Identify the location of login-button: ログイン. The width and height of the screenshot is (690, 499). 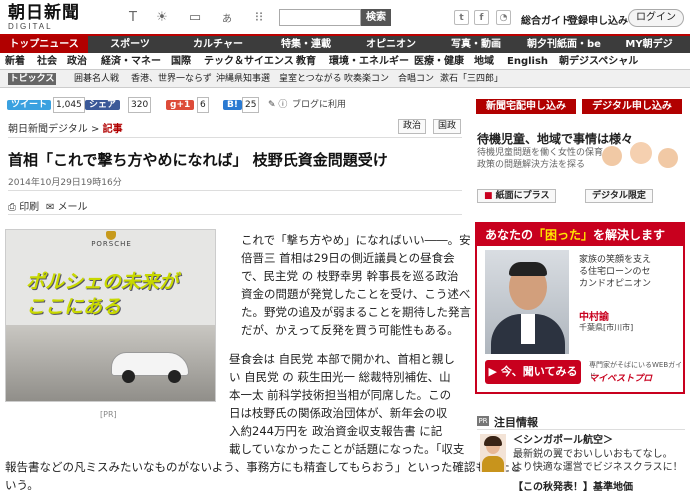
(656, 18).